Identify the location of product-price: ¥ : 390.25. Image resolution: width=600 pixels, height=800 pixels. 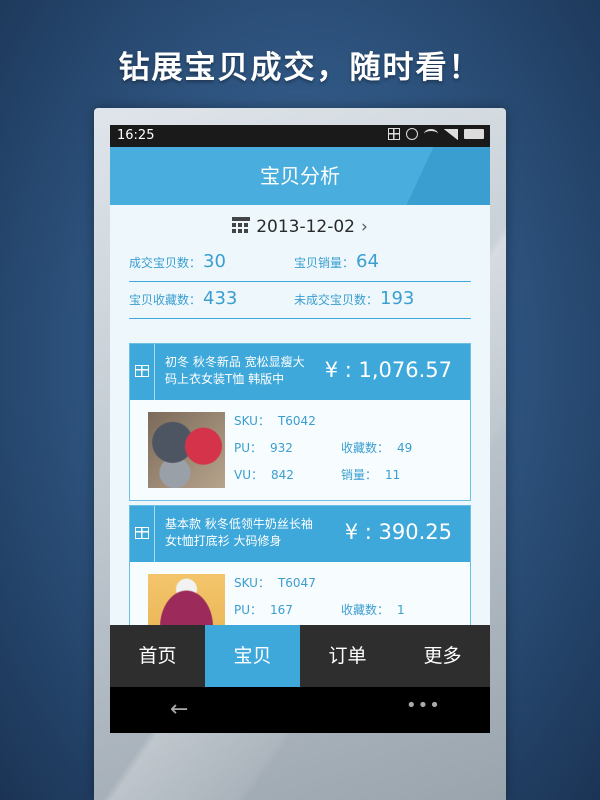
(398, 532).